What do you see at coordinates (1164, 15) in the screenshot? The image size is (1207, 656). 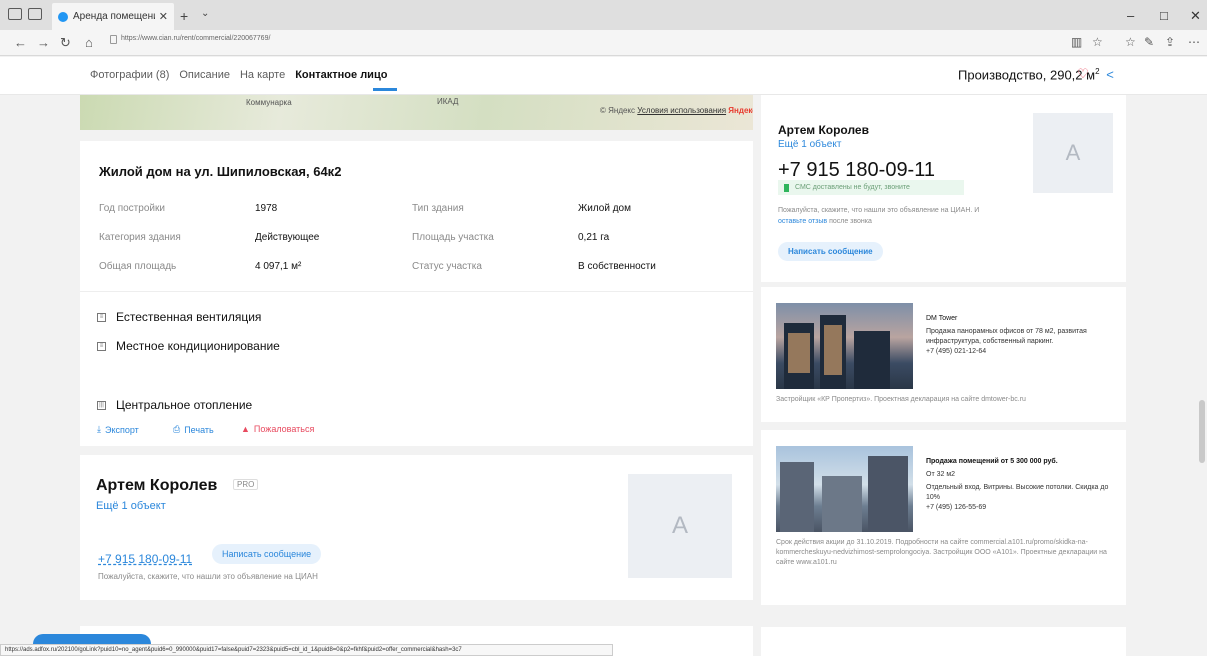 I see `maximize-button: □` at bounding box center [1164, 15].